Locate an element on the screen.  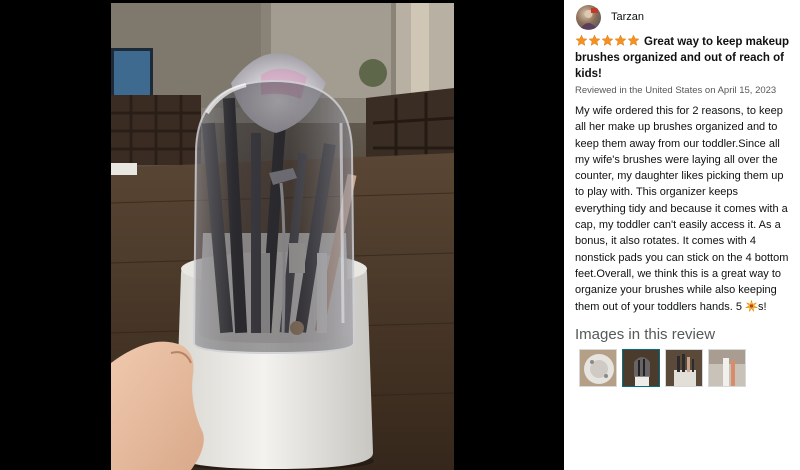
review-body-line: to play with. This organizer keeps is located at coordinates (657, 192).